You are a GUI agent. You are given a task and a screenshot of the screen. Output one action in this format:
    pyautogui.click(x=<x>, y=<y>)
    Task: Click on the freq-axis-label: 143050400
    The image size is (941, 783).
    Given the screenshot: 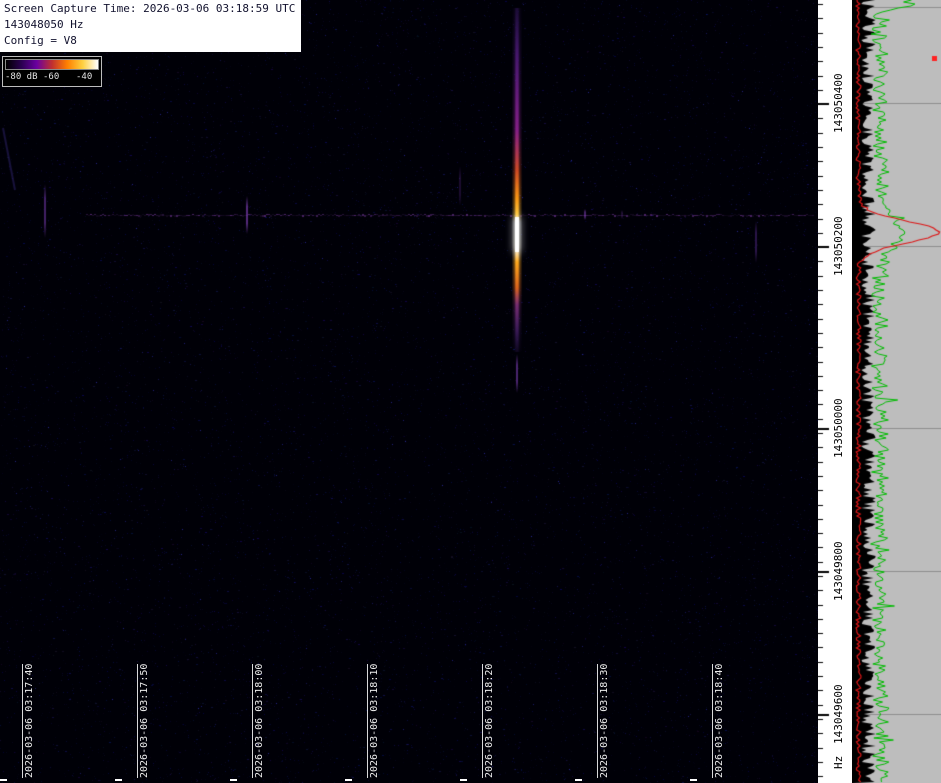 What is the action you would take?
    pyautogui.click(x=838, y=103)
    